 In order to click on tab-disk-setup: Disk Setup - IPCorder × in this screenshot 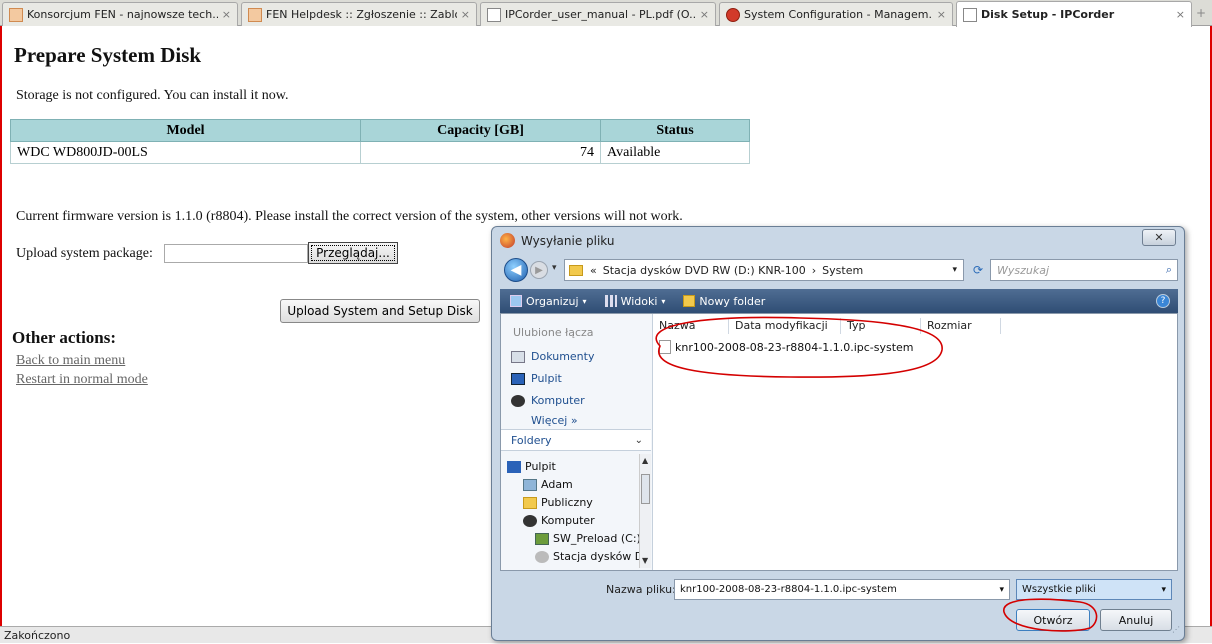, I will do `click(1074, 14)`.